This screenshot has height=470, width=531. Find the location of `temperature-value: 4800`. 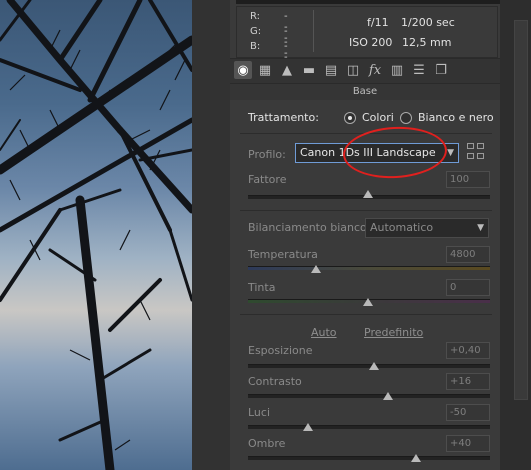

temperature-value: 4800 is located at coordinates (468, 254).